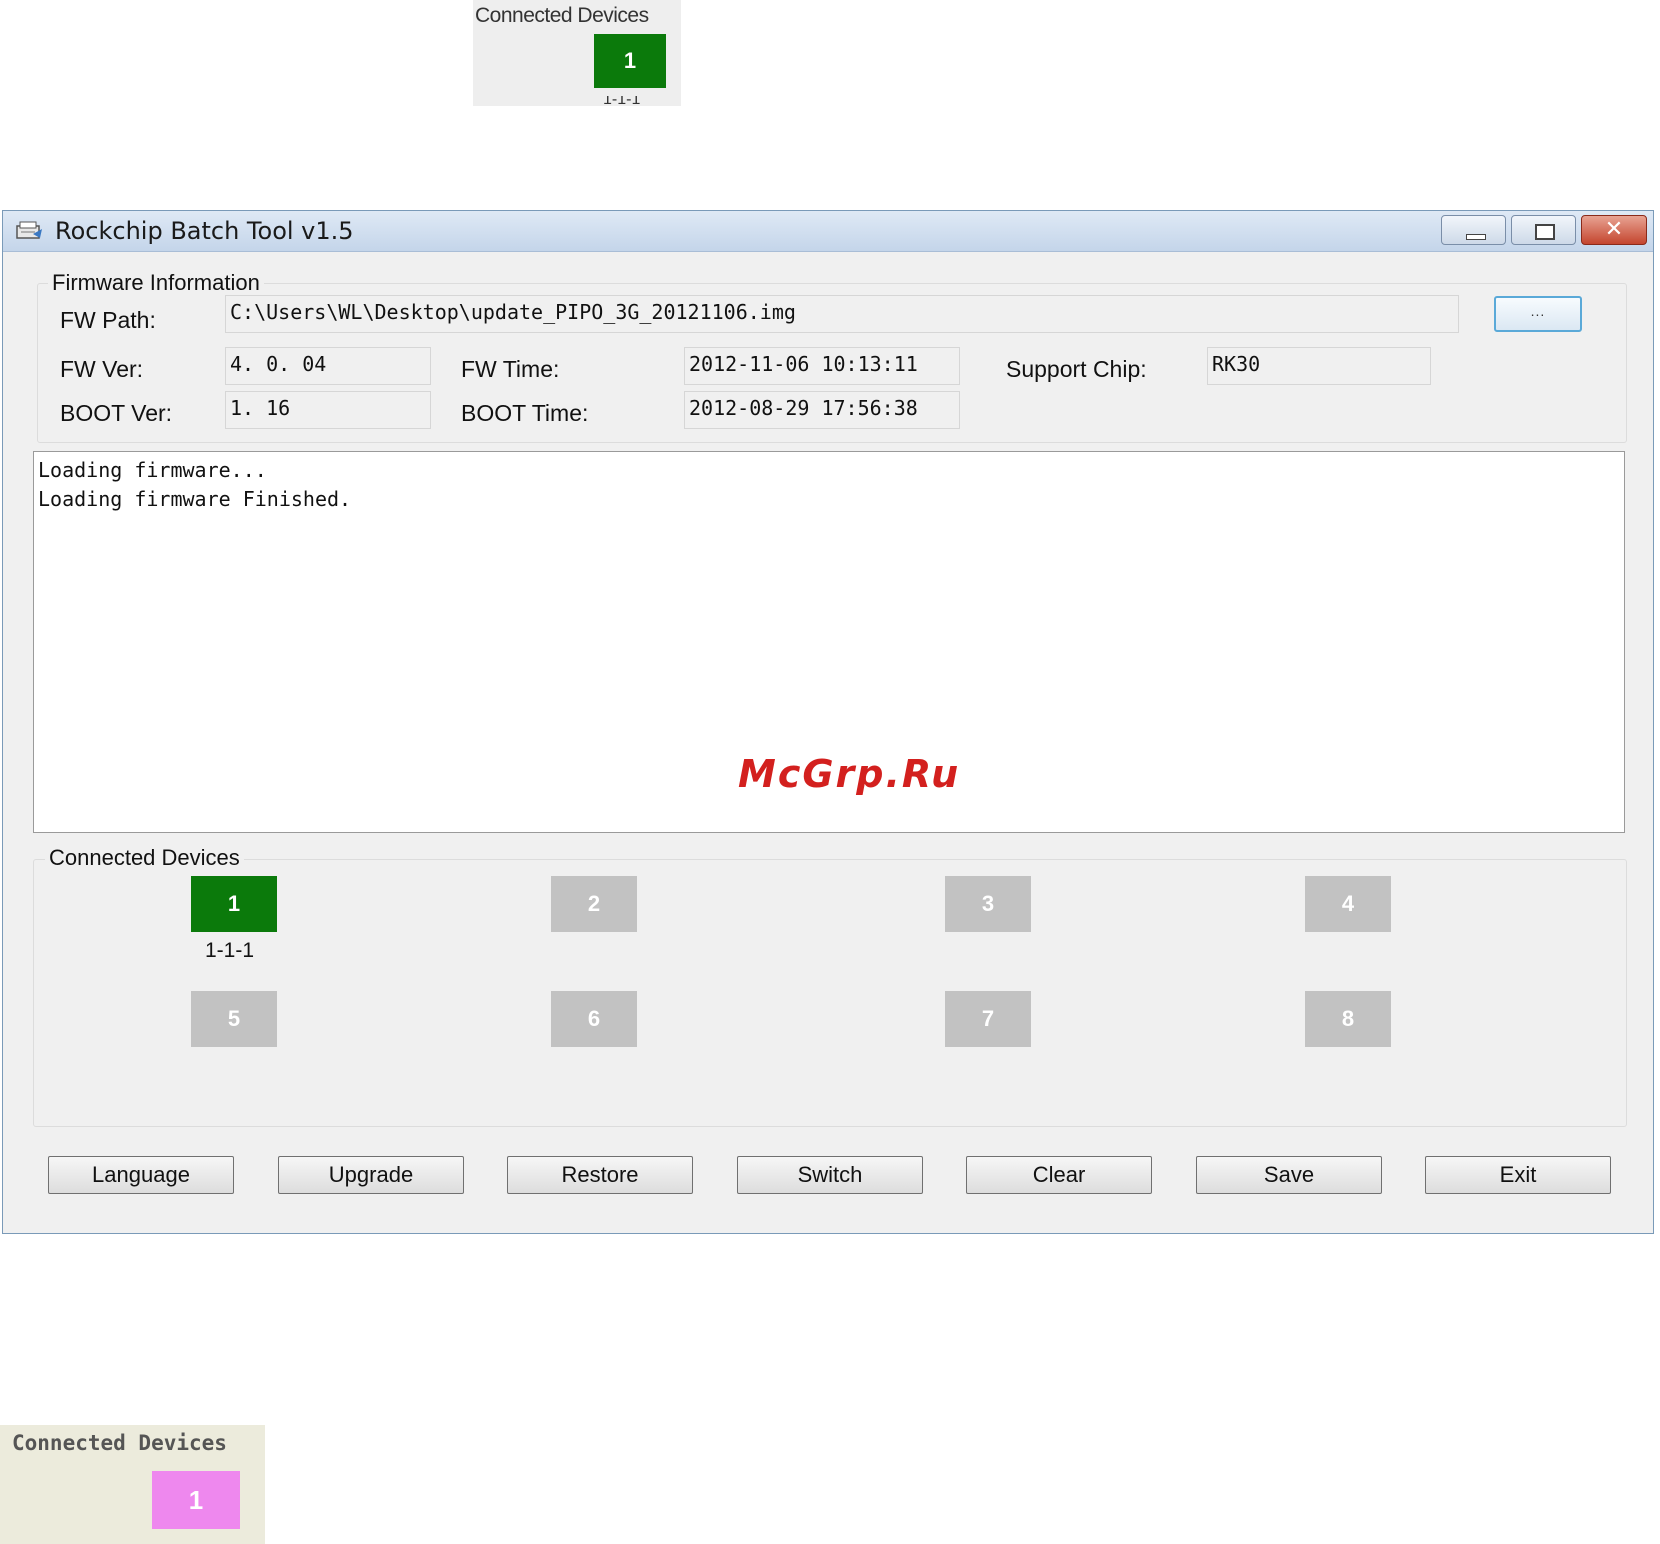  Describe the element at coordinates (830, 1175) in the screenshot. I see `switch-button: Switch` at that location.